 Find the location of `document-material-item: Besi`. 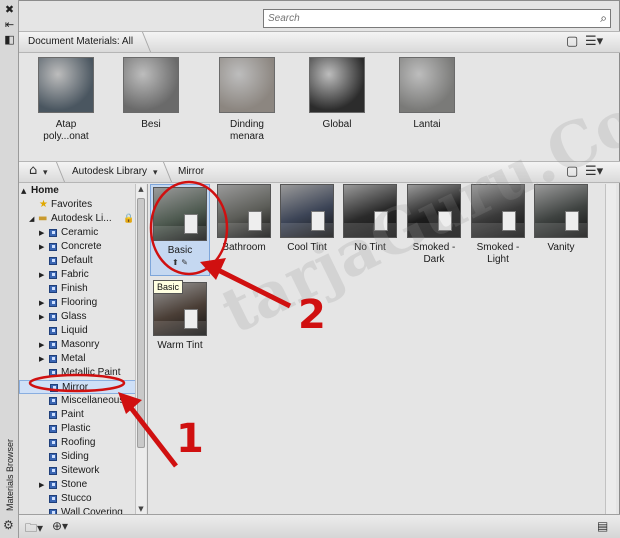

document-material-item: Besi is located at coordinates (151, 94).